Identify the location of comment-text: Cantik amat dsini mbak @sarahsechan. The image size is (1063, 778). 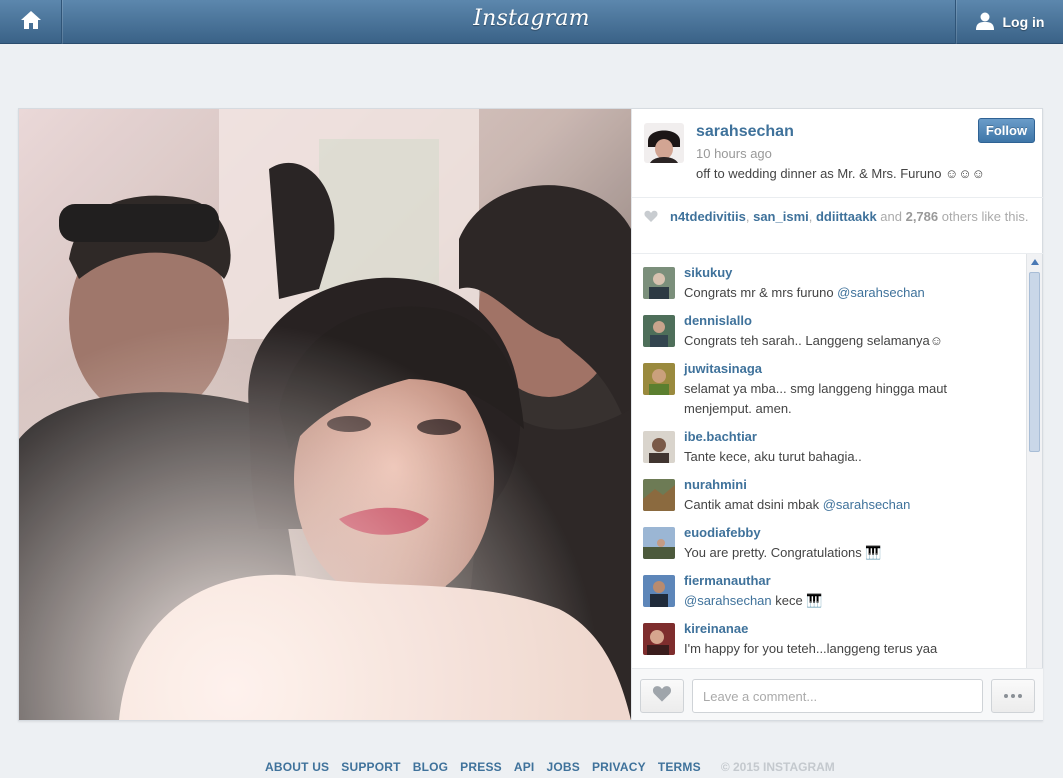
(849, 505).